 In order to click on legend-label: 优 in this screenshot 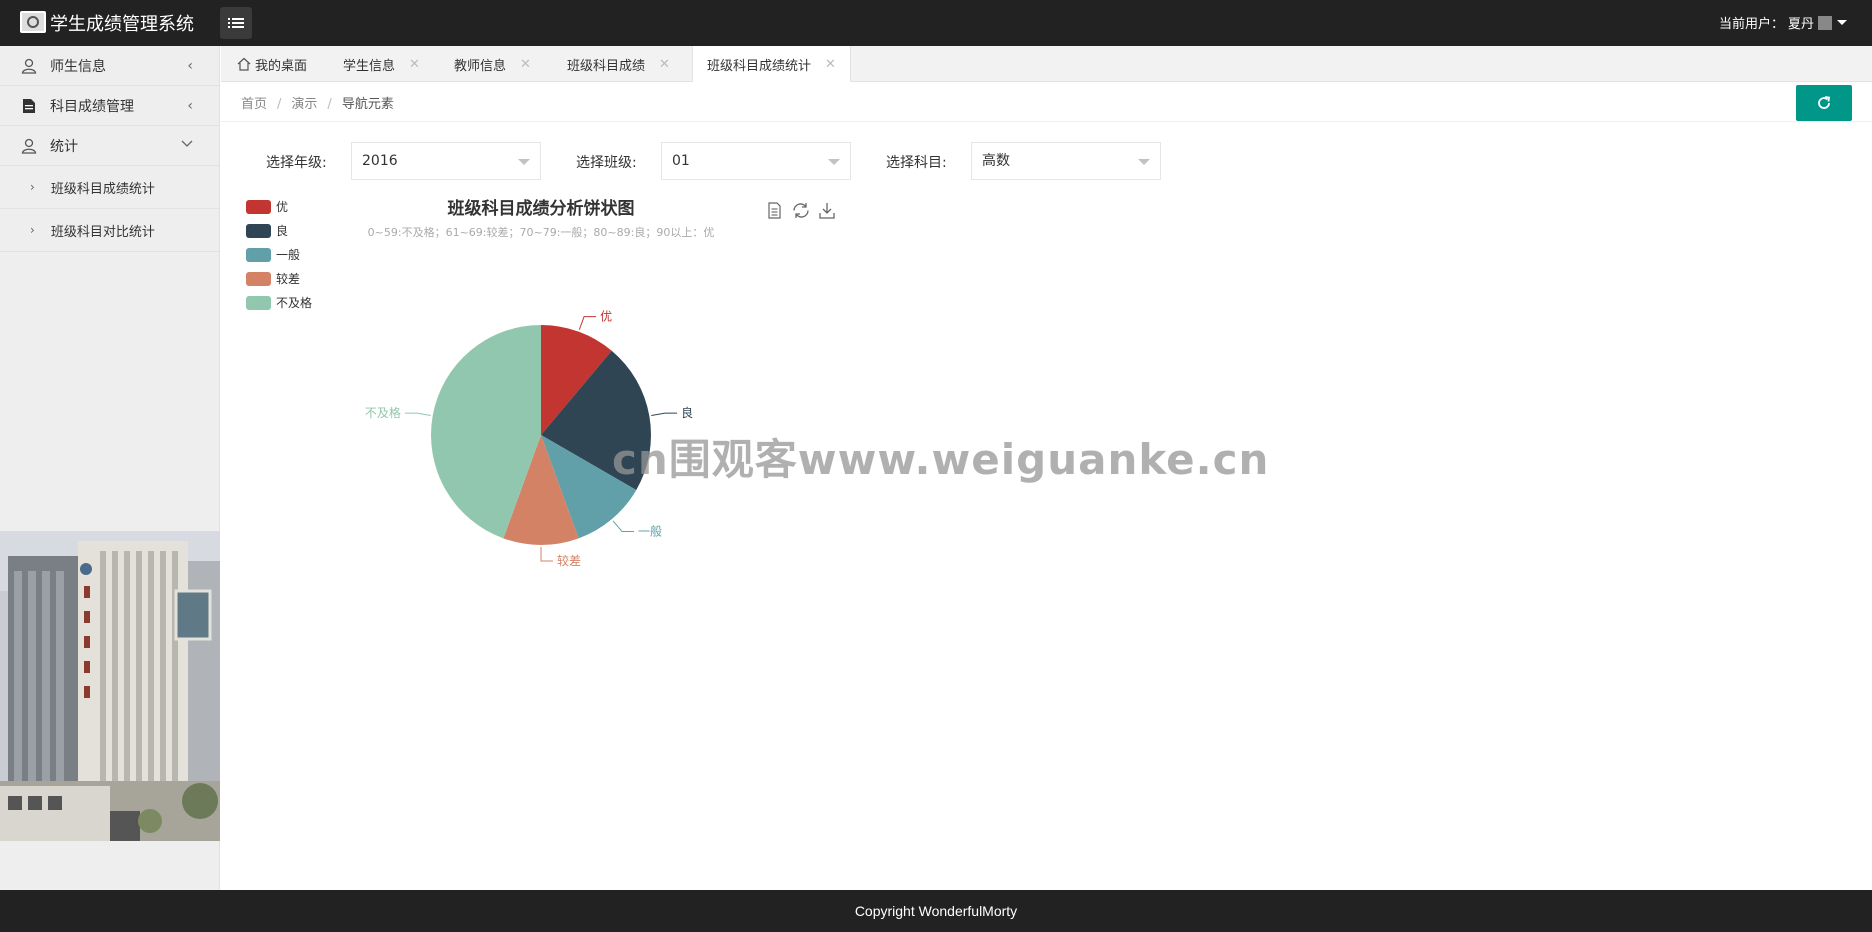, I will do `click(282, 207)`.